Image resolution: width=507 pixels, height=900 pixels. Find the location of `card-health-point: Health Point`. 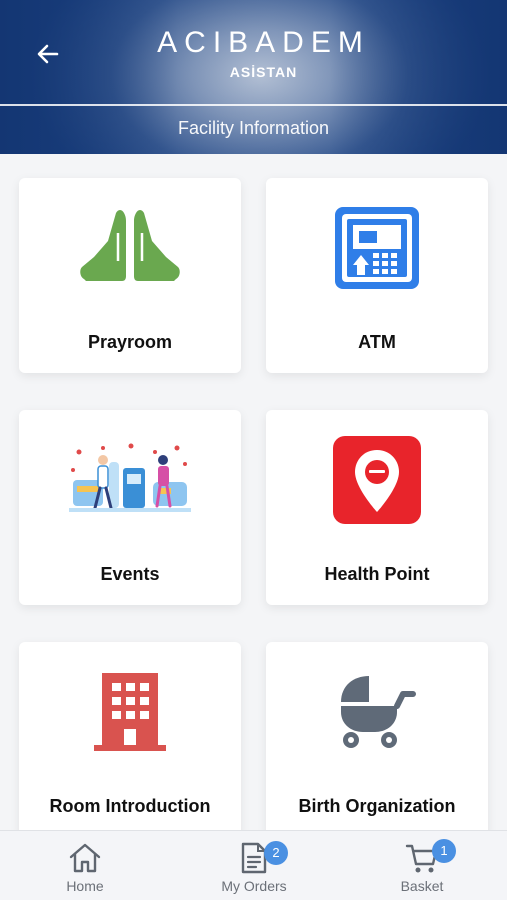

card-health-point: Health Point is located at coordinates (377, 507).